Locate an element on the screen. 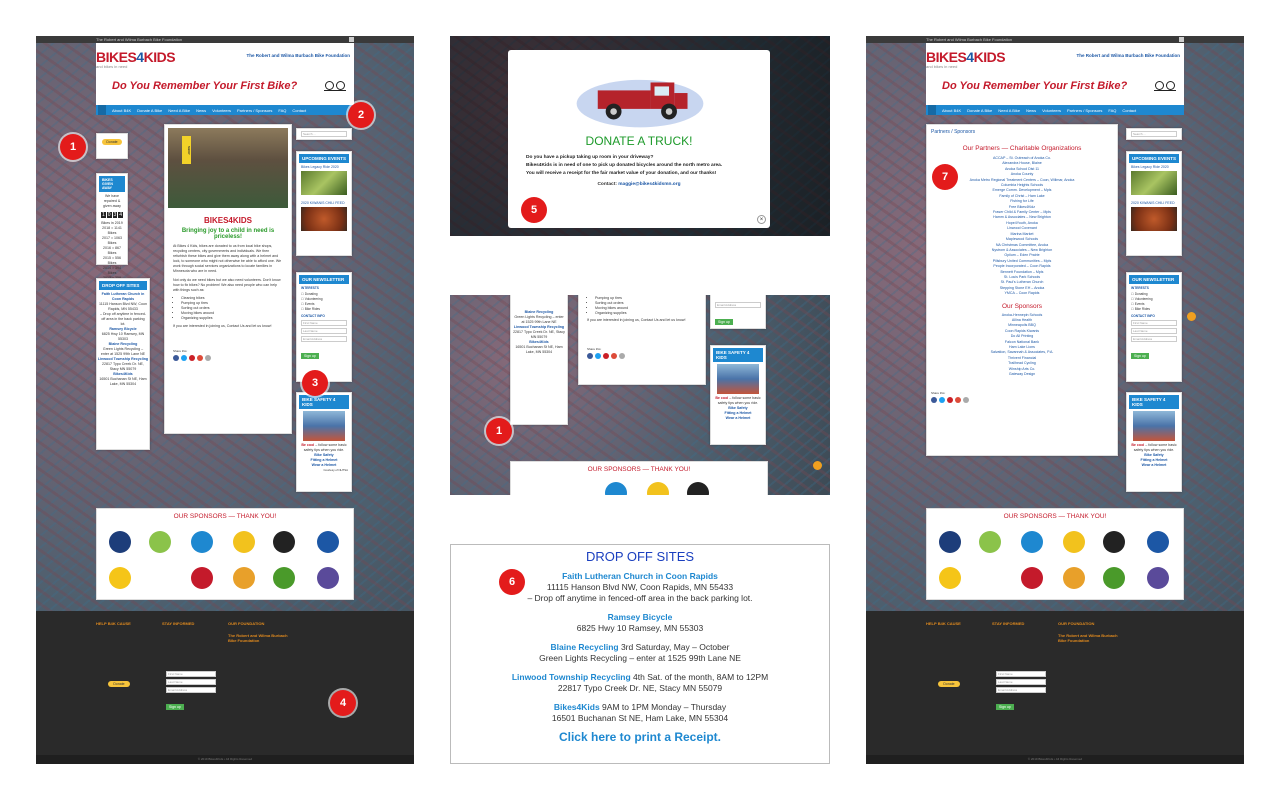 The height and width of the screenshot is (800, 1280). contact-email-link: maggie@bikes4kidsmn.org is located at coordinates (649, 184).